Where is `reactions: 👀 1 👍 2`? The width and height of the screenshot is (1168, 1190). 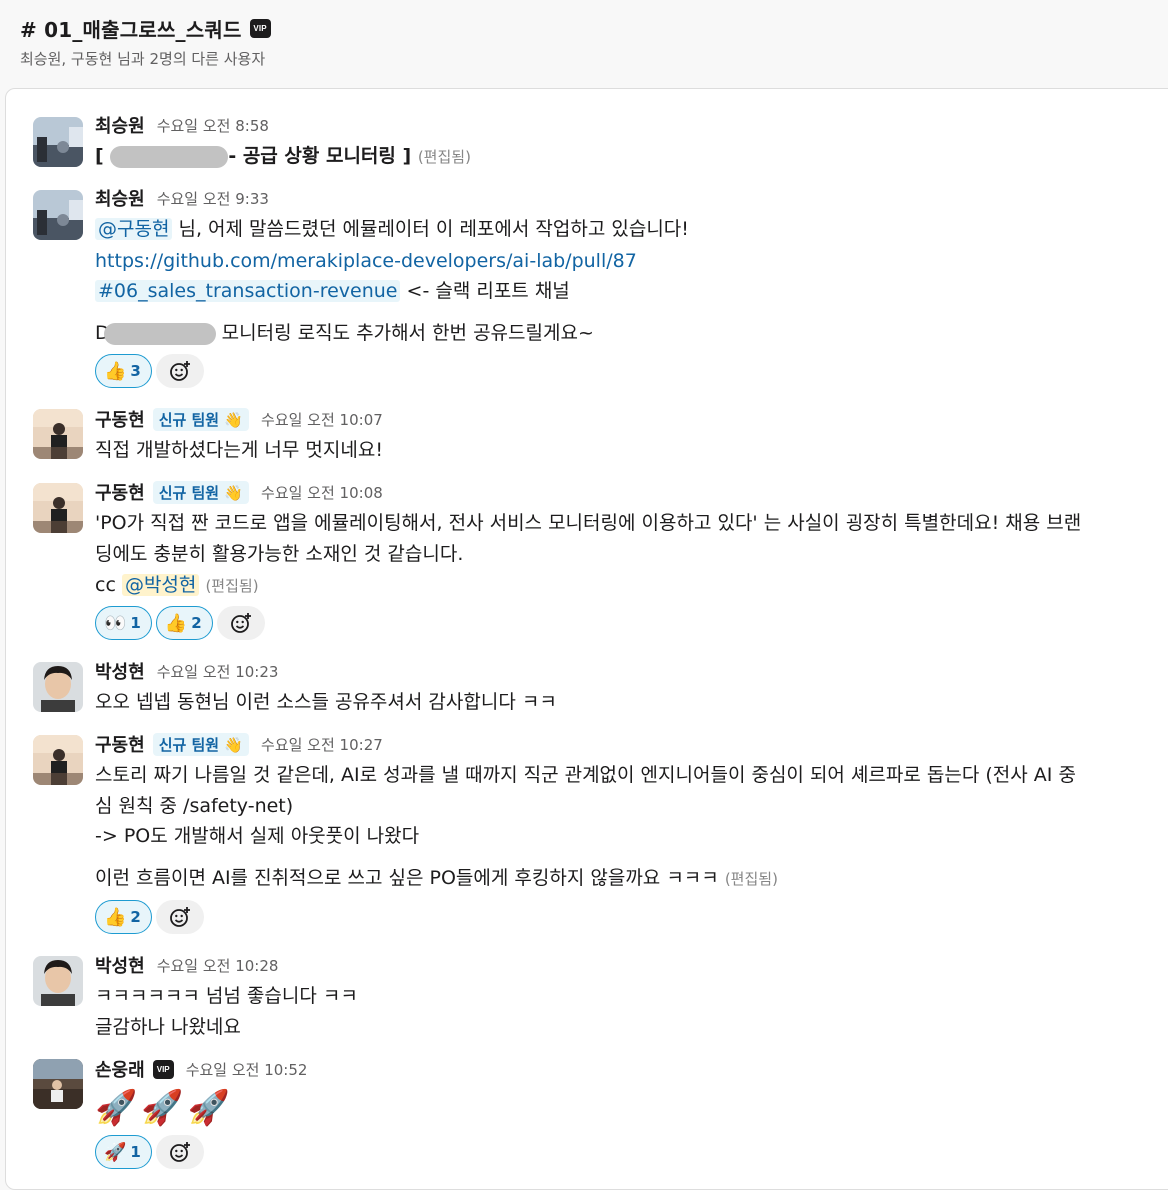
reactions: 👀 1 👍 2 is located at coordinates (180, 623).